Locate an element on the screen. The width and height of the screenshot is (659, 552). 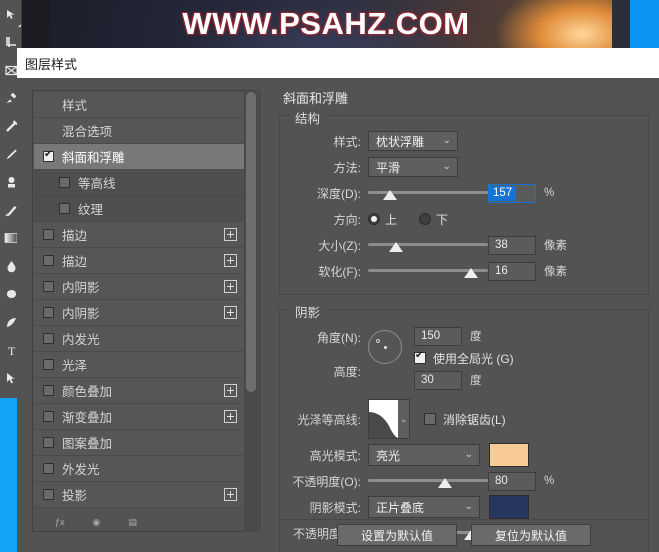
style-list-item: 颜色叠加 is located at coordinates (139, 391).